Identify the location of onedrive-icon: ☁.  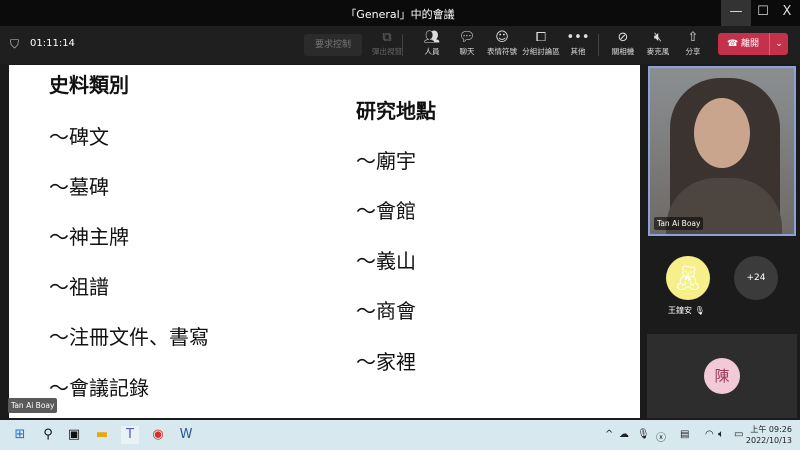
(624, 434).